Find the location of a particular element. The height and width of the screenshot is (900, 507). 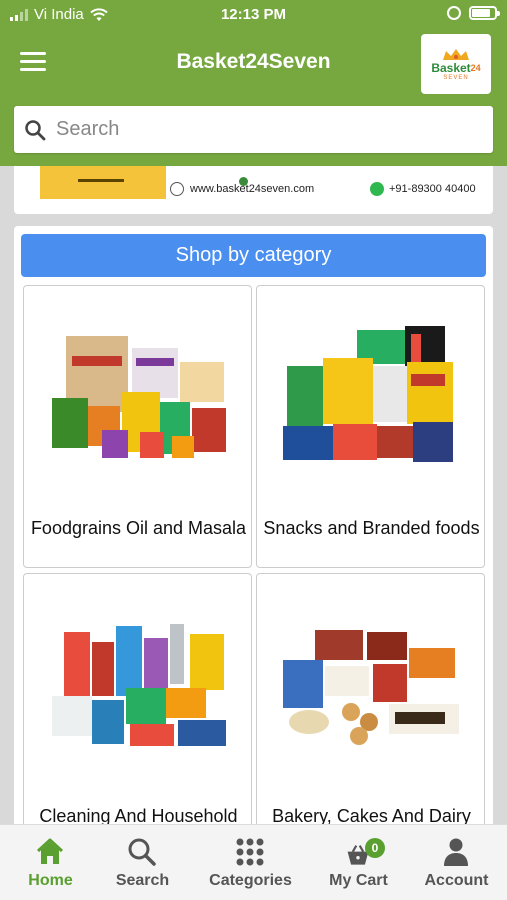

category-tile-snacks: Snacks and Branded foods is located at coordinates (370, 426).